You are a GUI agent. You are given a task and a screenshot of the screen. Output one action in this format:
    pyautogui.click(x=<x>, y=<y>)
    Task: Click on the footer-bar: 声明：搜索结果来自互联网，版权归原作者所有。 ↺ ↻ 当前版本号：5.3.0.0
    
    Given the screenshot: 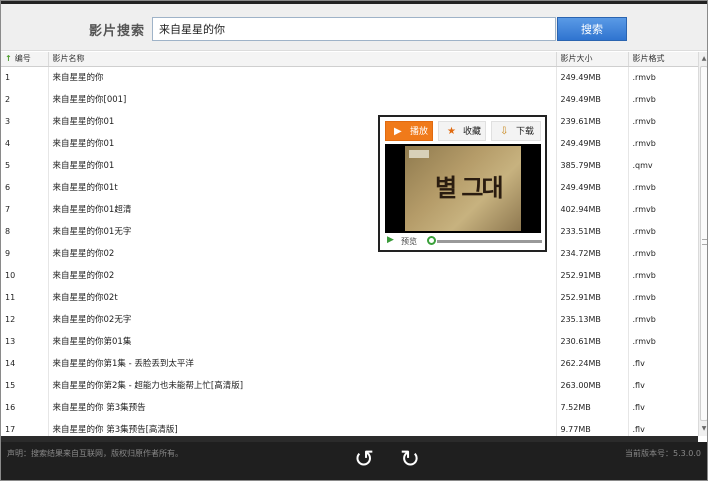 What is the action you would take?
    pyautogui.click(x=354, y=461)
    